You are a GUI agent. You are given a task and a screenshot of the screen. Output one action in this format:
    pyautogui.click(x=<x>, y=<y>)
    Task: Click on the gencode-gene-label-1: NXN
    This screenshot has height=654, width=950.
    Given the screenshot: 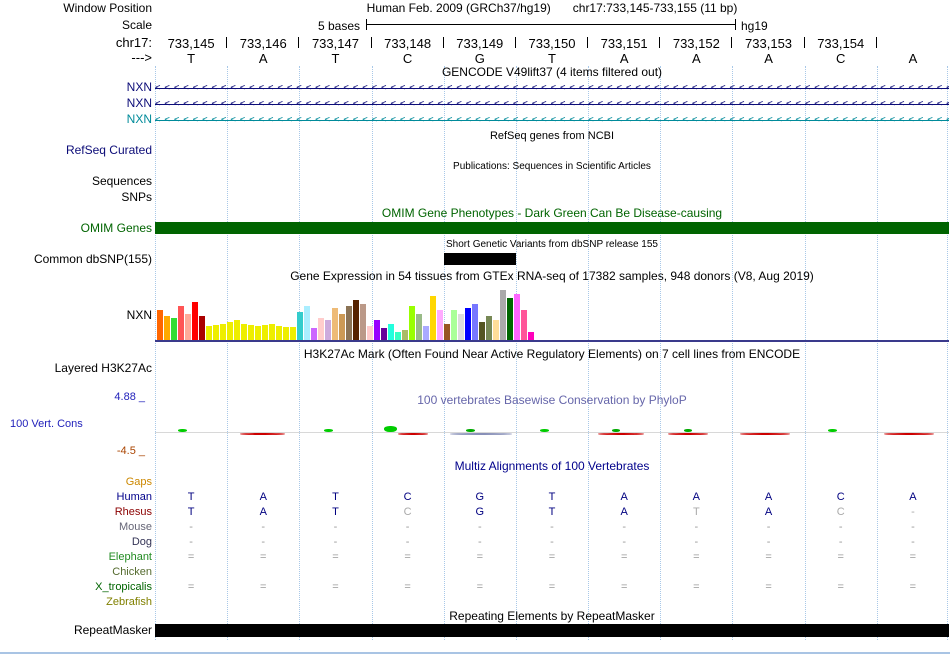 What is the action you would take?
    pyautogui.click(x=76, y=87)
    